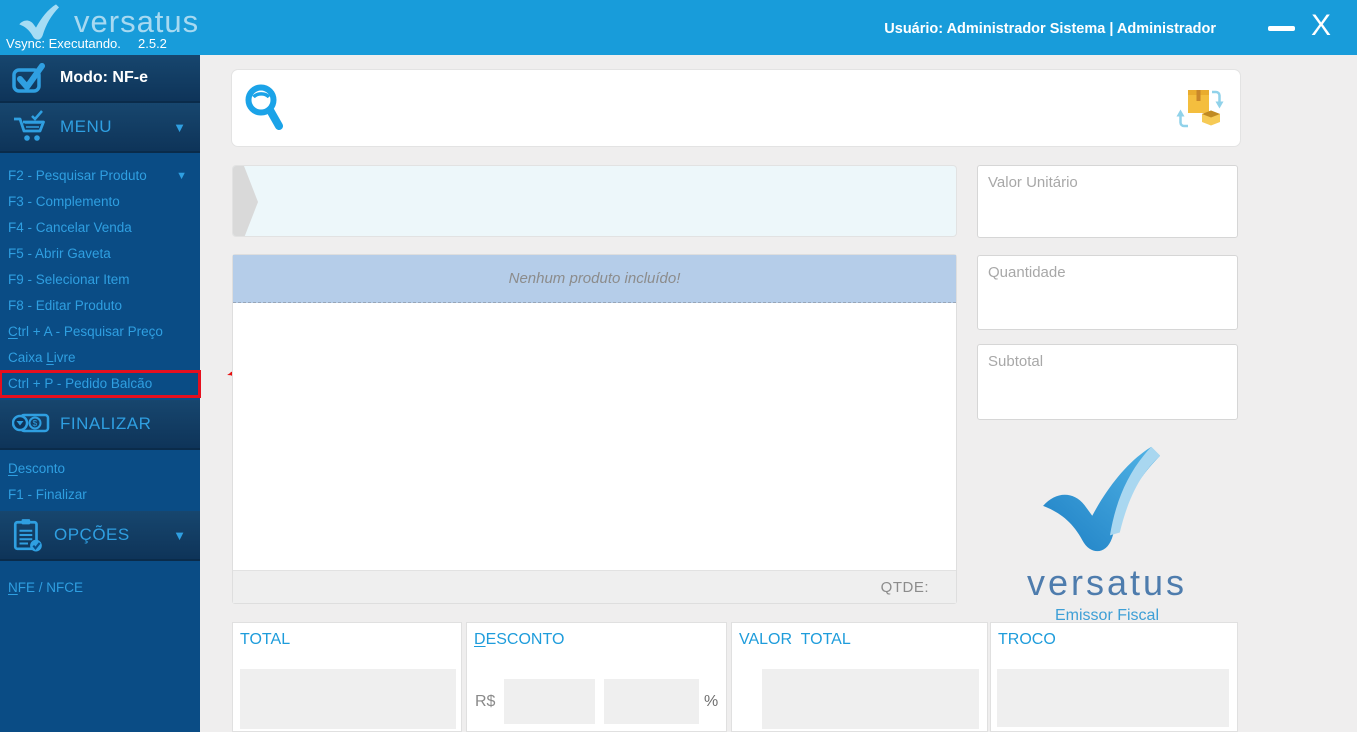 The image size is (1357, 732). What do you see at coordinates (100, 280) in the screenshot?
I see `menu-item-selecionar-item: F9 - Selecionar Item` at bounding box center [100, 280].